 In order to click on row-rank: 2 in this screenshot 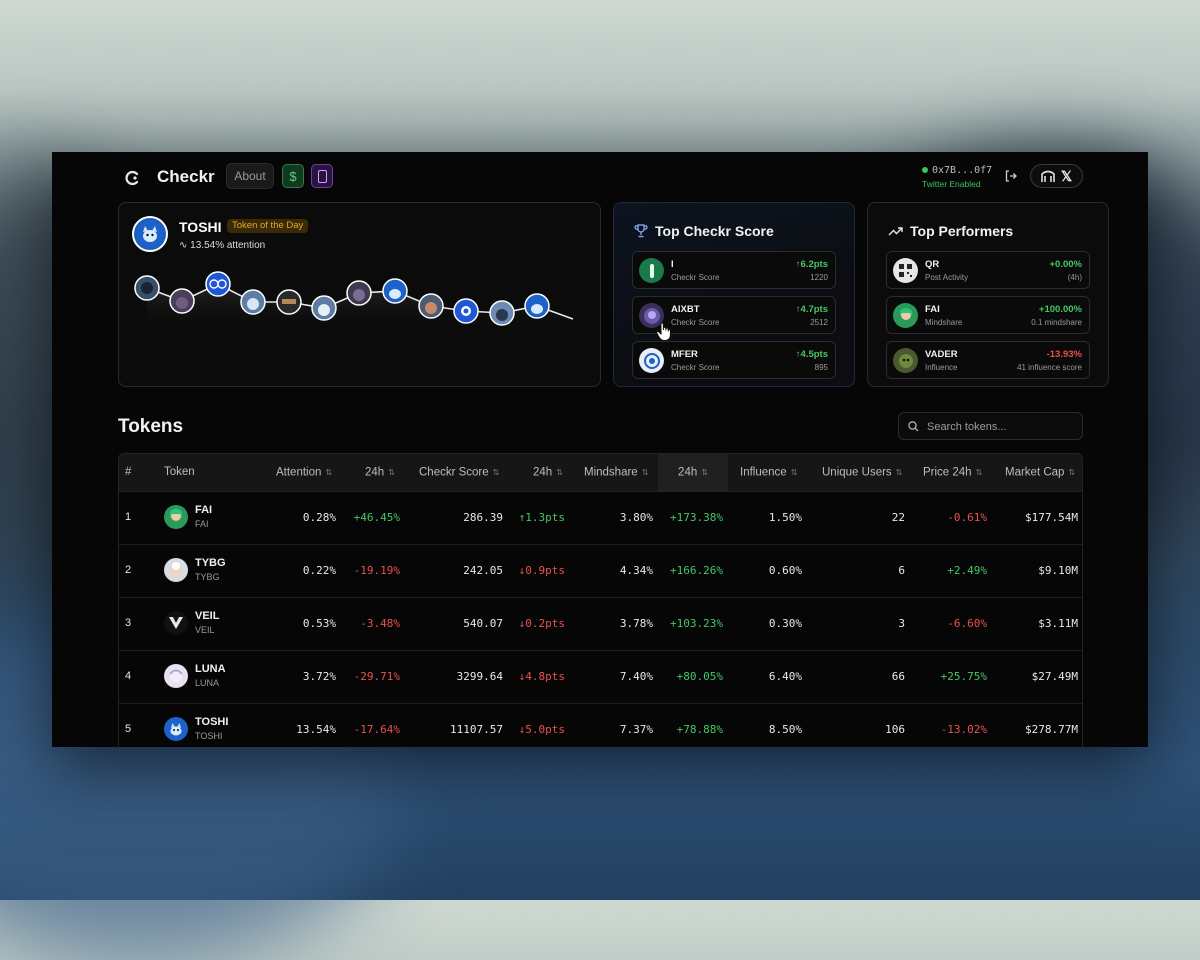, I will do `click(128, 570)`.